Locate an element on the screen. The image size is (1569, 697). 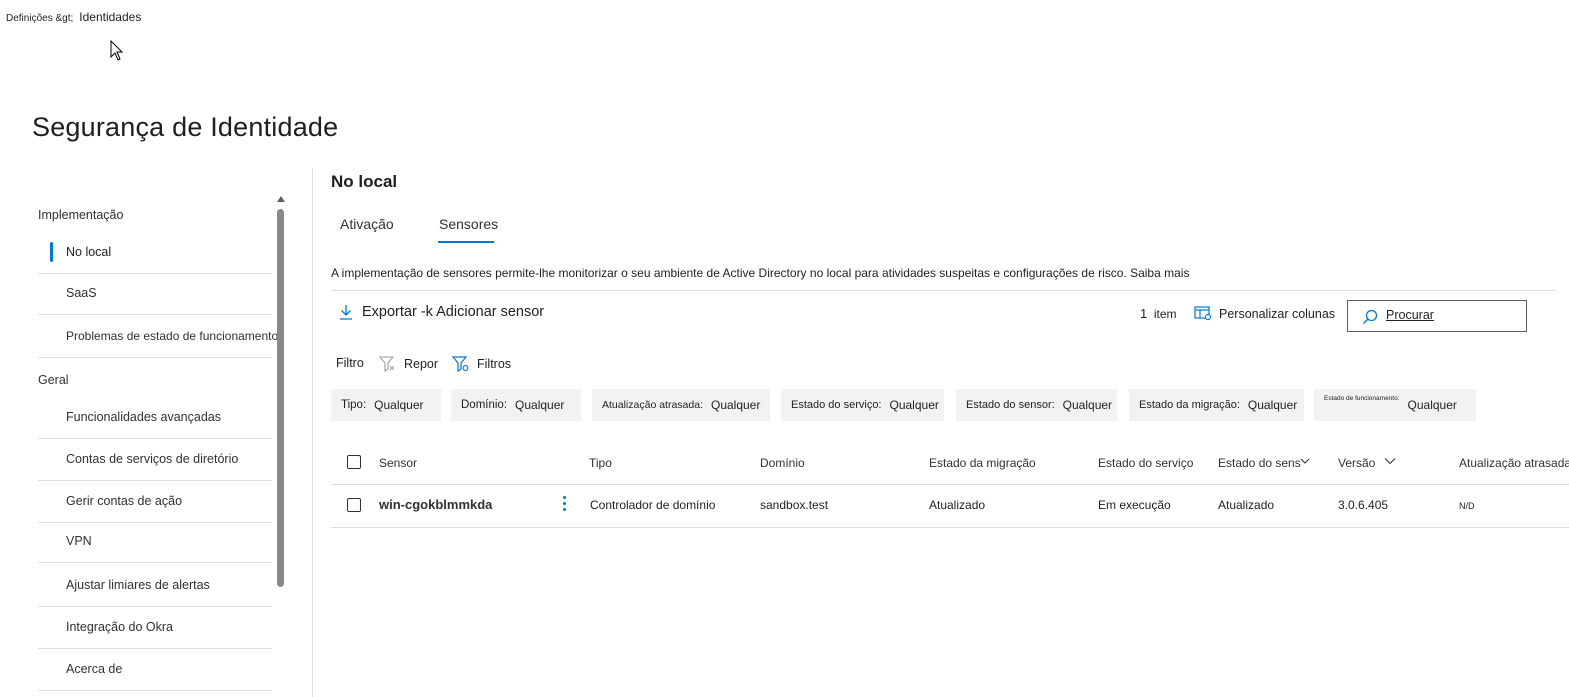
sidebar-item-label: Gerir contas de ação is located at coordinates (124, 501).